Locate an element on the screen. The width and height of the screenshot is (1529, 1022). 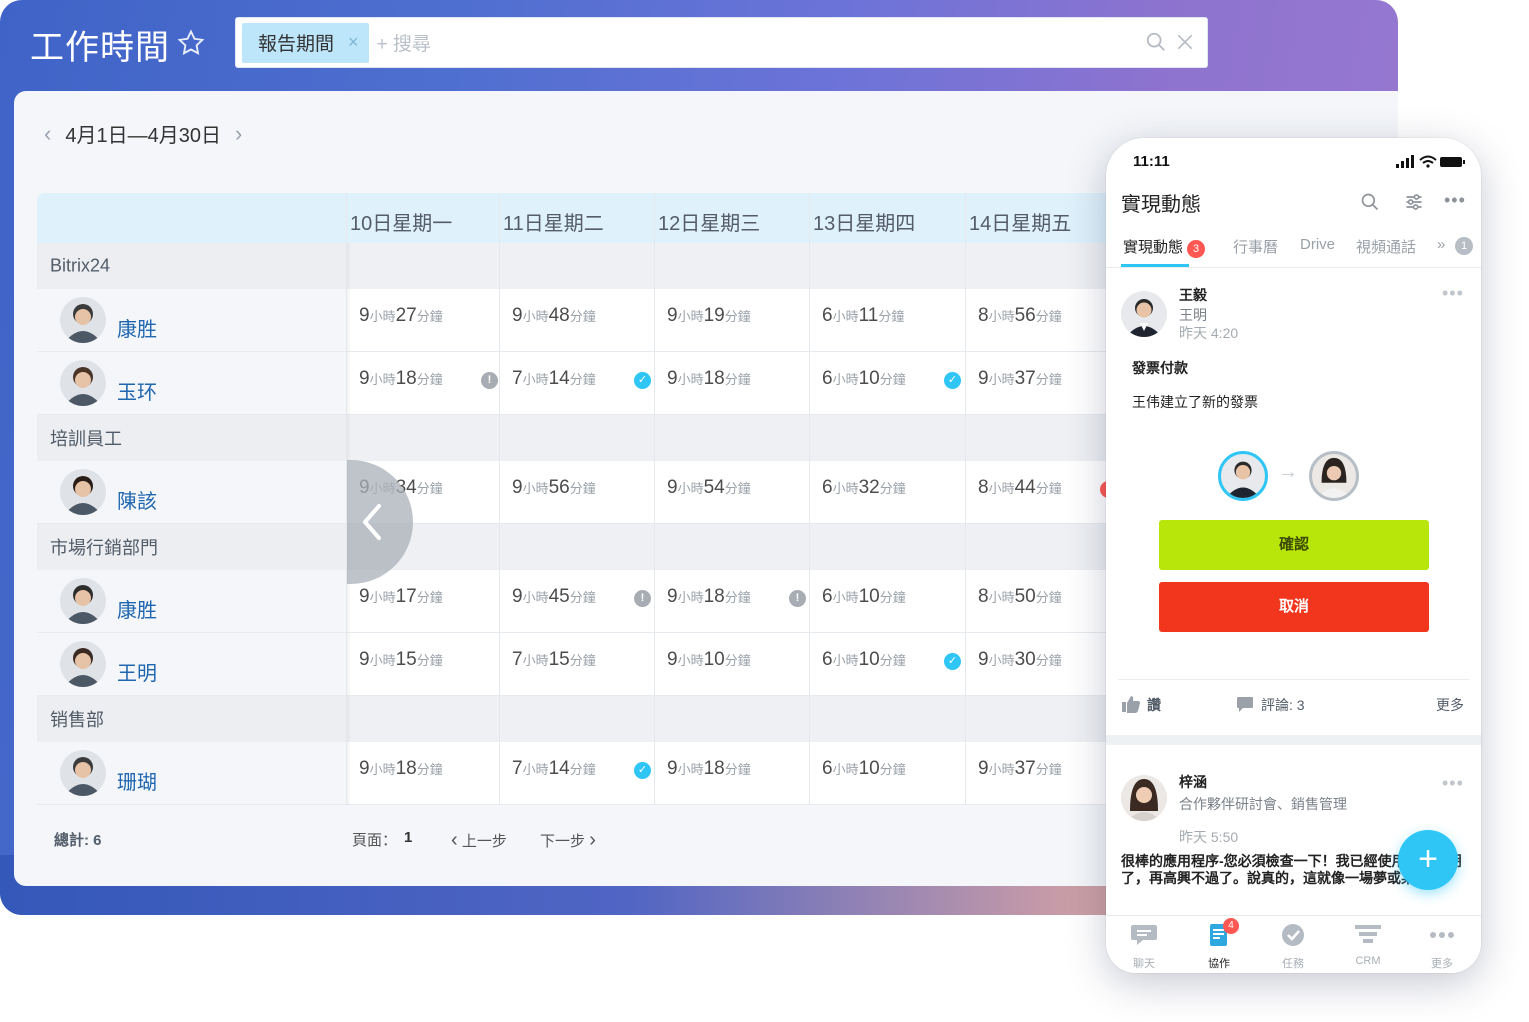
tab-drive: Drive is located at coordinates (1317, 244).